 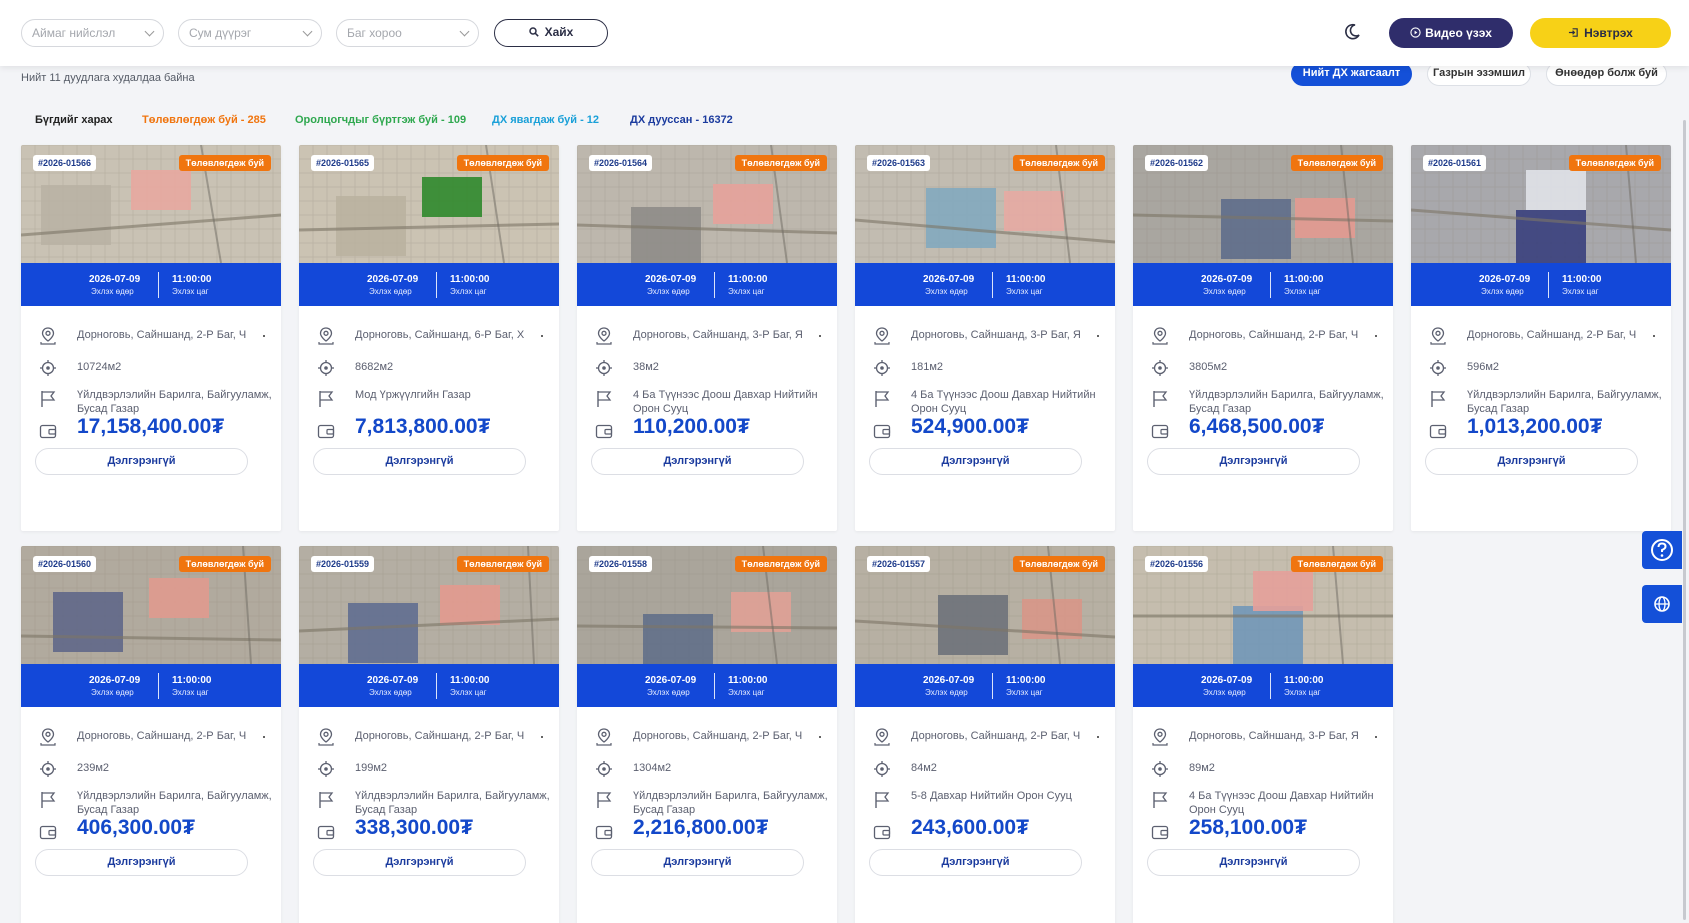 I want to click on area-text: 38м2, so click(x=646, y=367).